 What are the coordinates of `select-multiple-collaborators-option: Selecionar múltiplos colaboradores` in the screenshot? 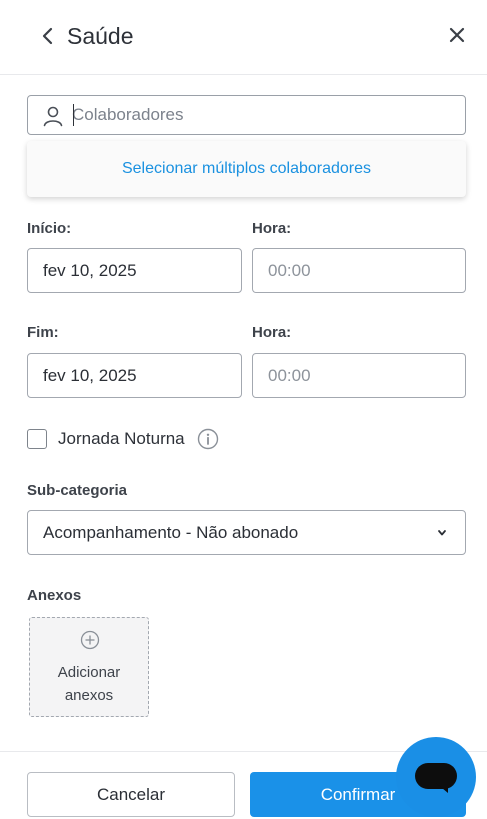 It's located at (246, 169).